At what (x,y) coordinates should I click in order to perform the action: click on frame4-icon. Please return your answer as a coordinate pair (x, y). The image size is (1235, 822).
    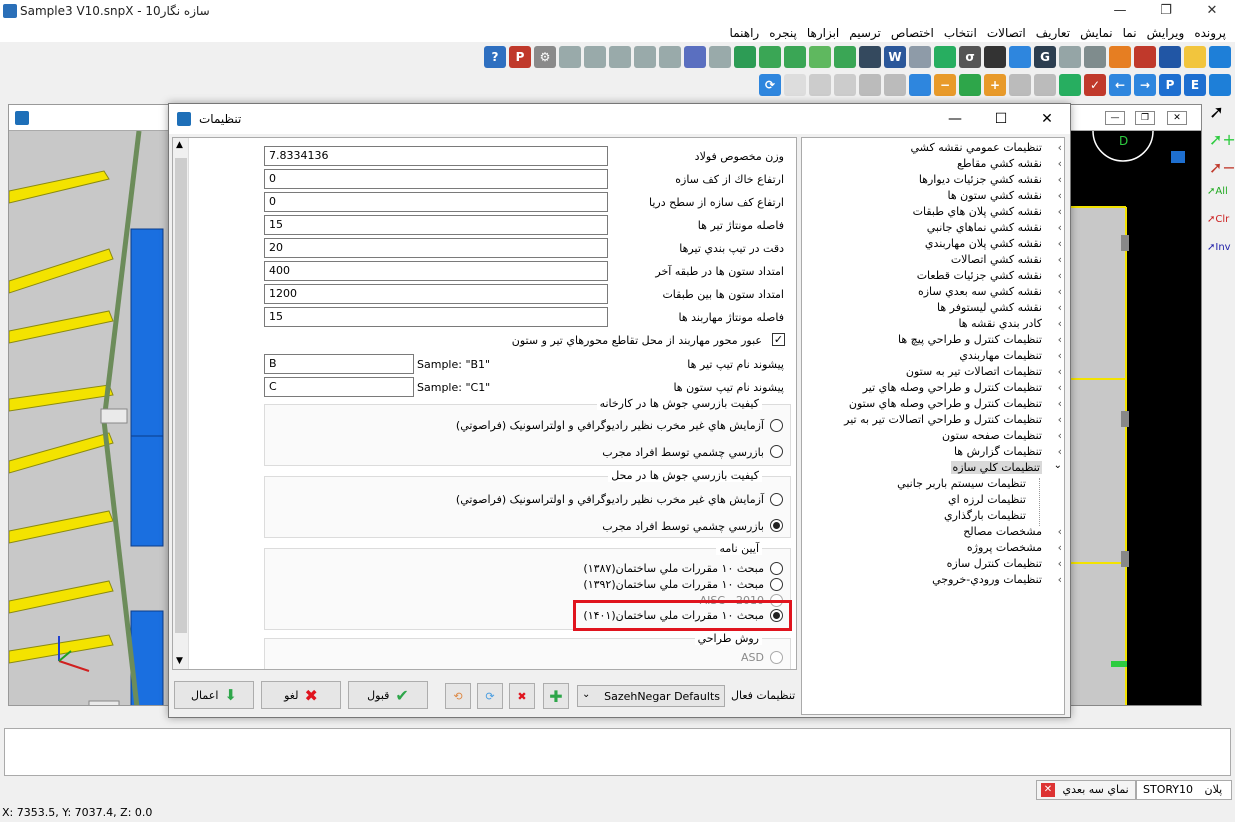
    Looking at the image, I should click on (620, 57).